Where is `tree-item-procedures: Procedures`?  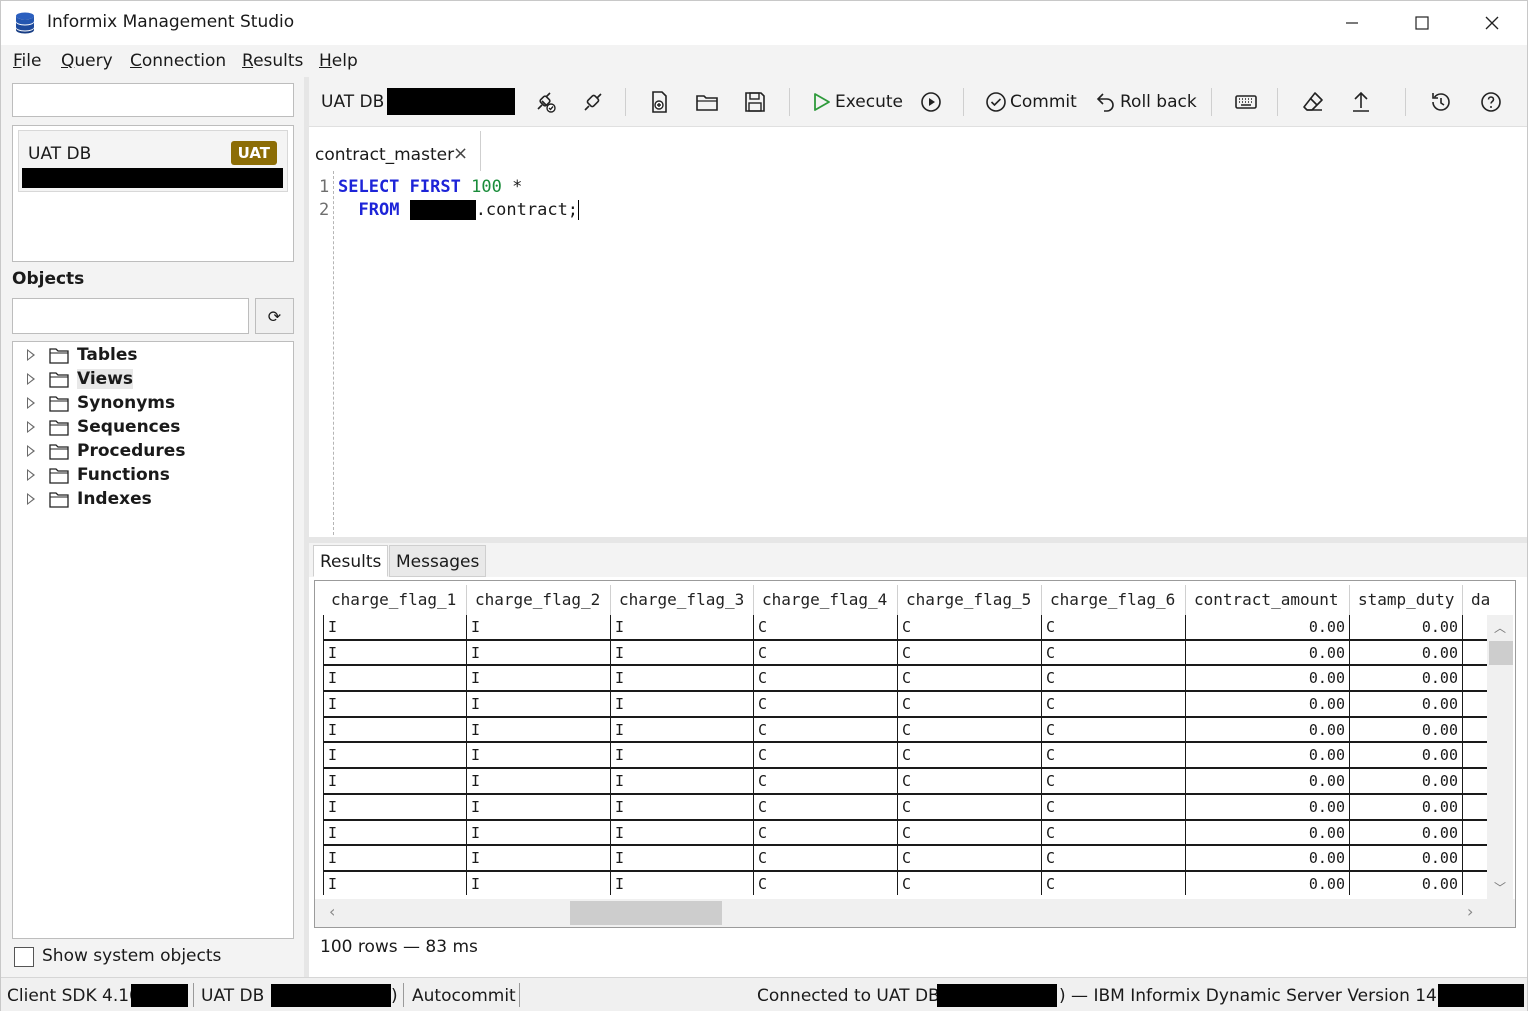
tree-item-procedures: Procedures is located at coordinates (153, 452).